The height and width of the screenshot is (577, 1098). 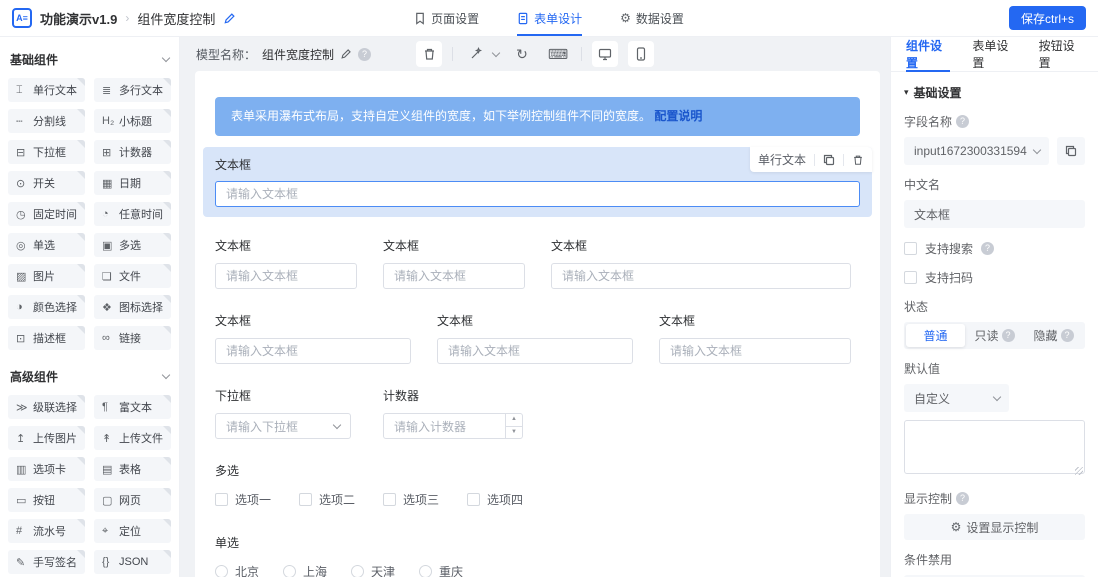 What do you see at coordinates (132, 90) in the screenshot?
I see `component-item: ≣ 多行文本` at bounding box center [132, 90].